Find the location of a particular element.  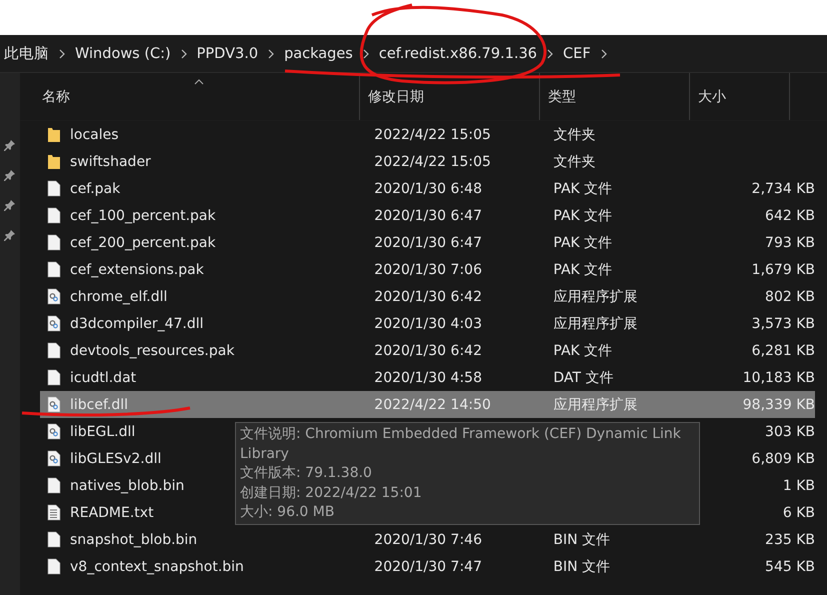

file-size: 802 KB is located at coordinates (790, 296).